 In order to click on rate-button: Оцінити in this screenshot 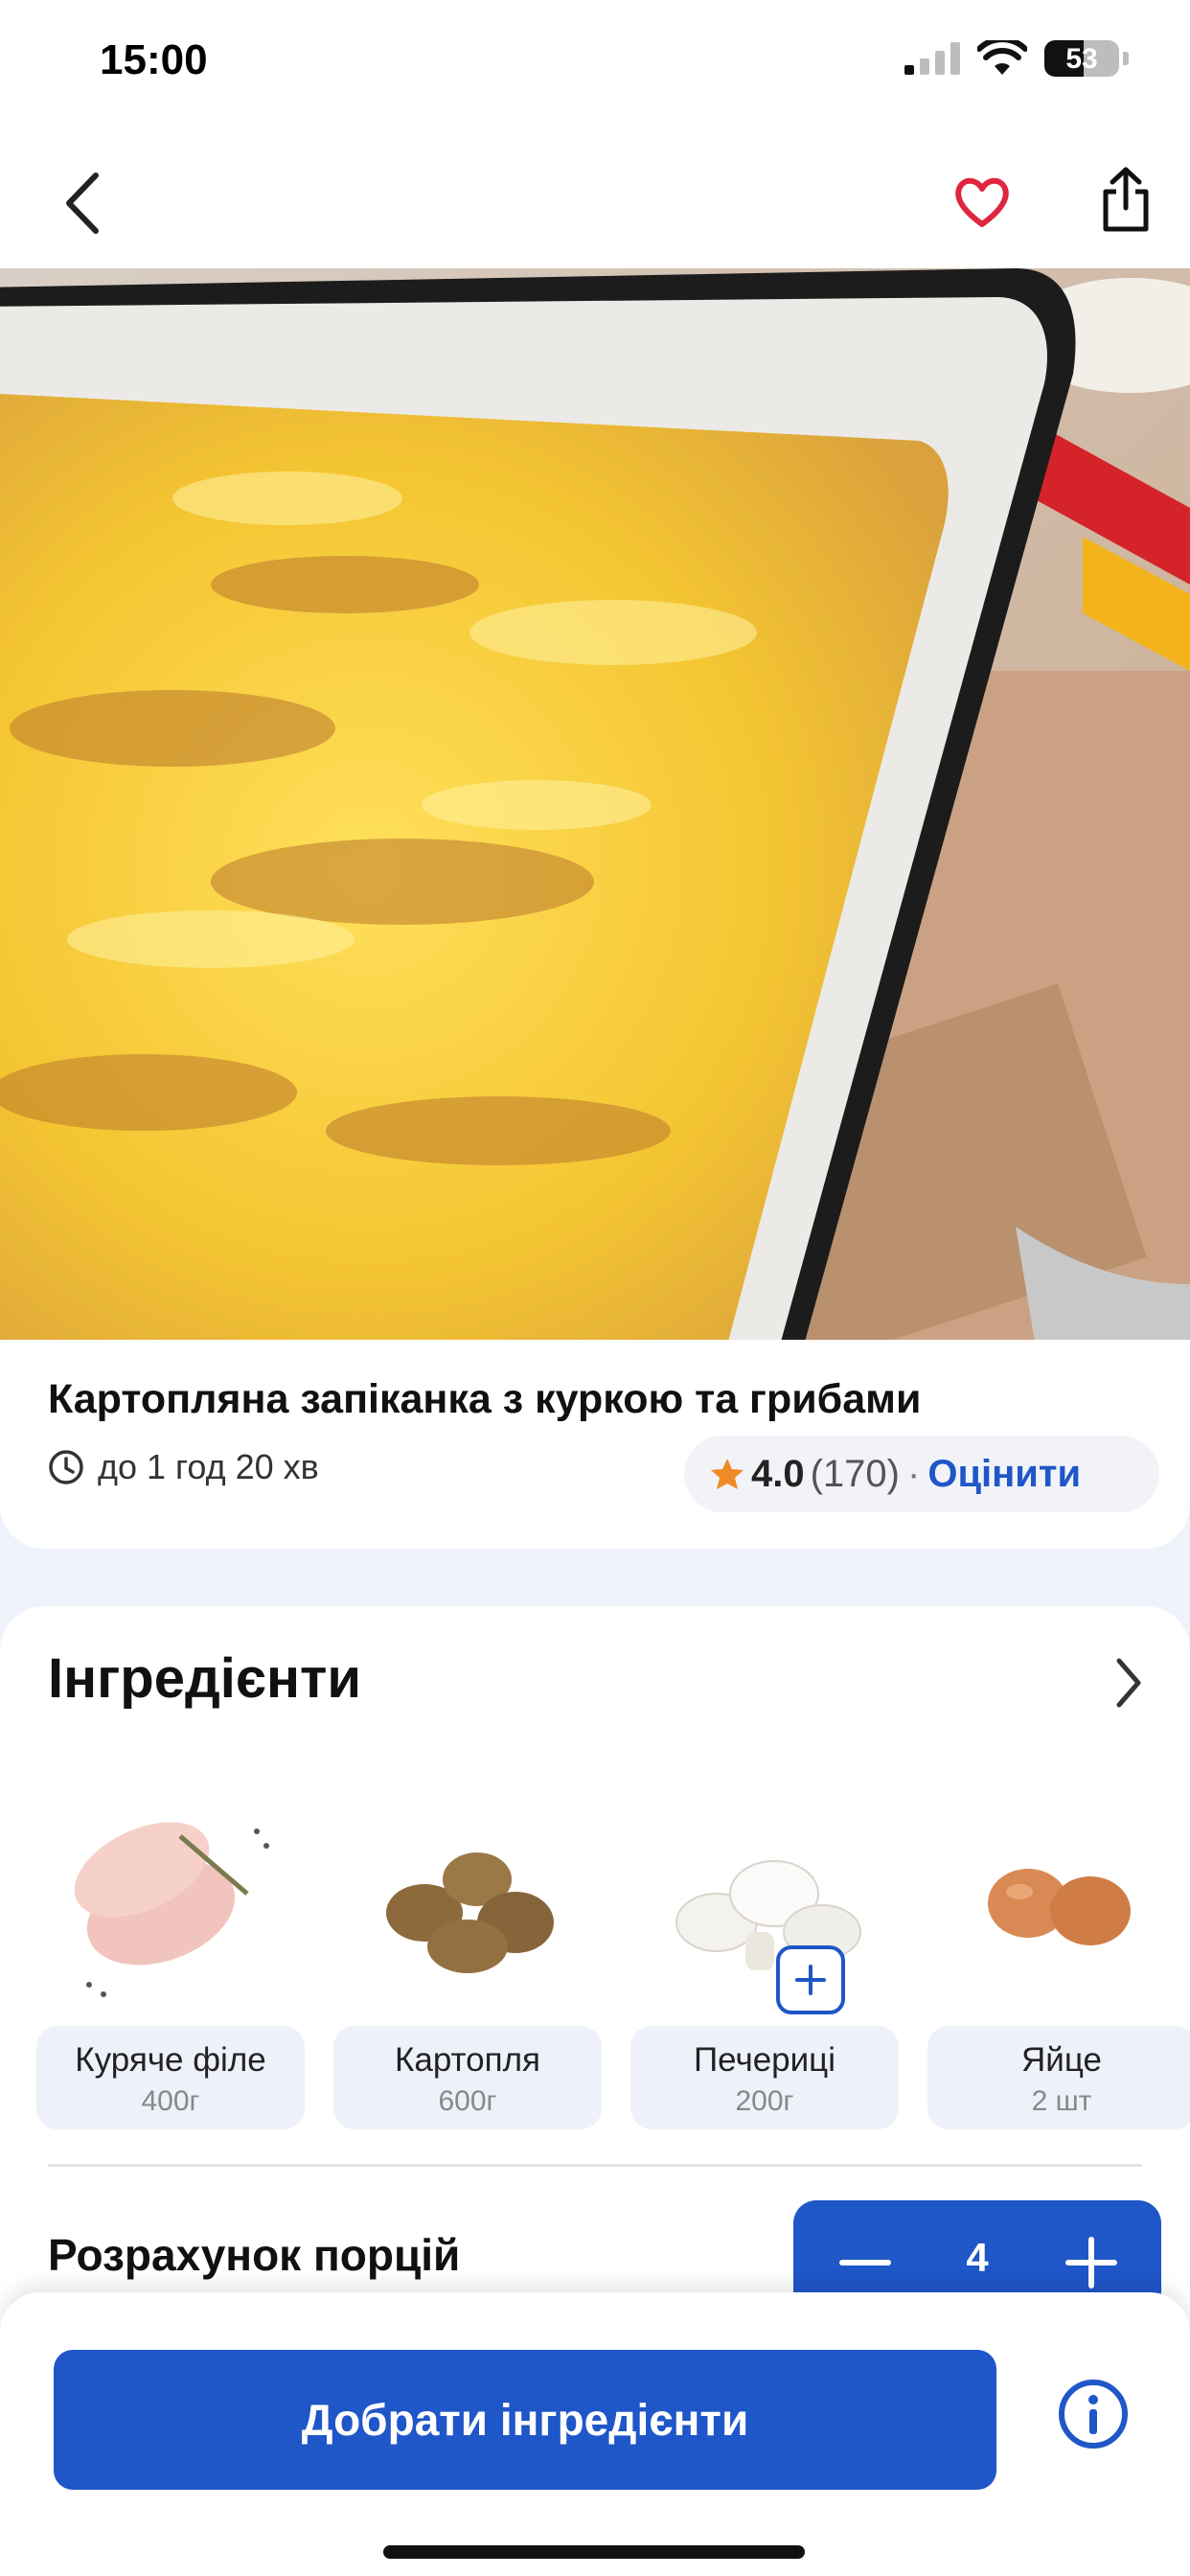, I will do `click(1004, 1474)`.